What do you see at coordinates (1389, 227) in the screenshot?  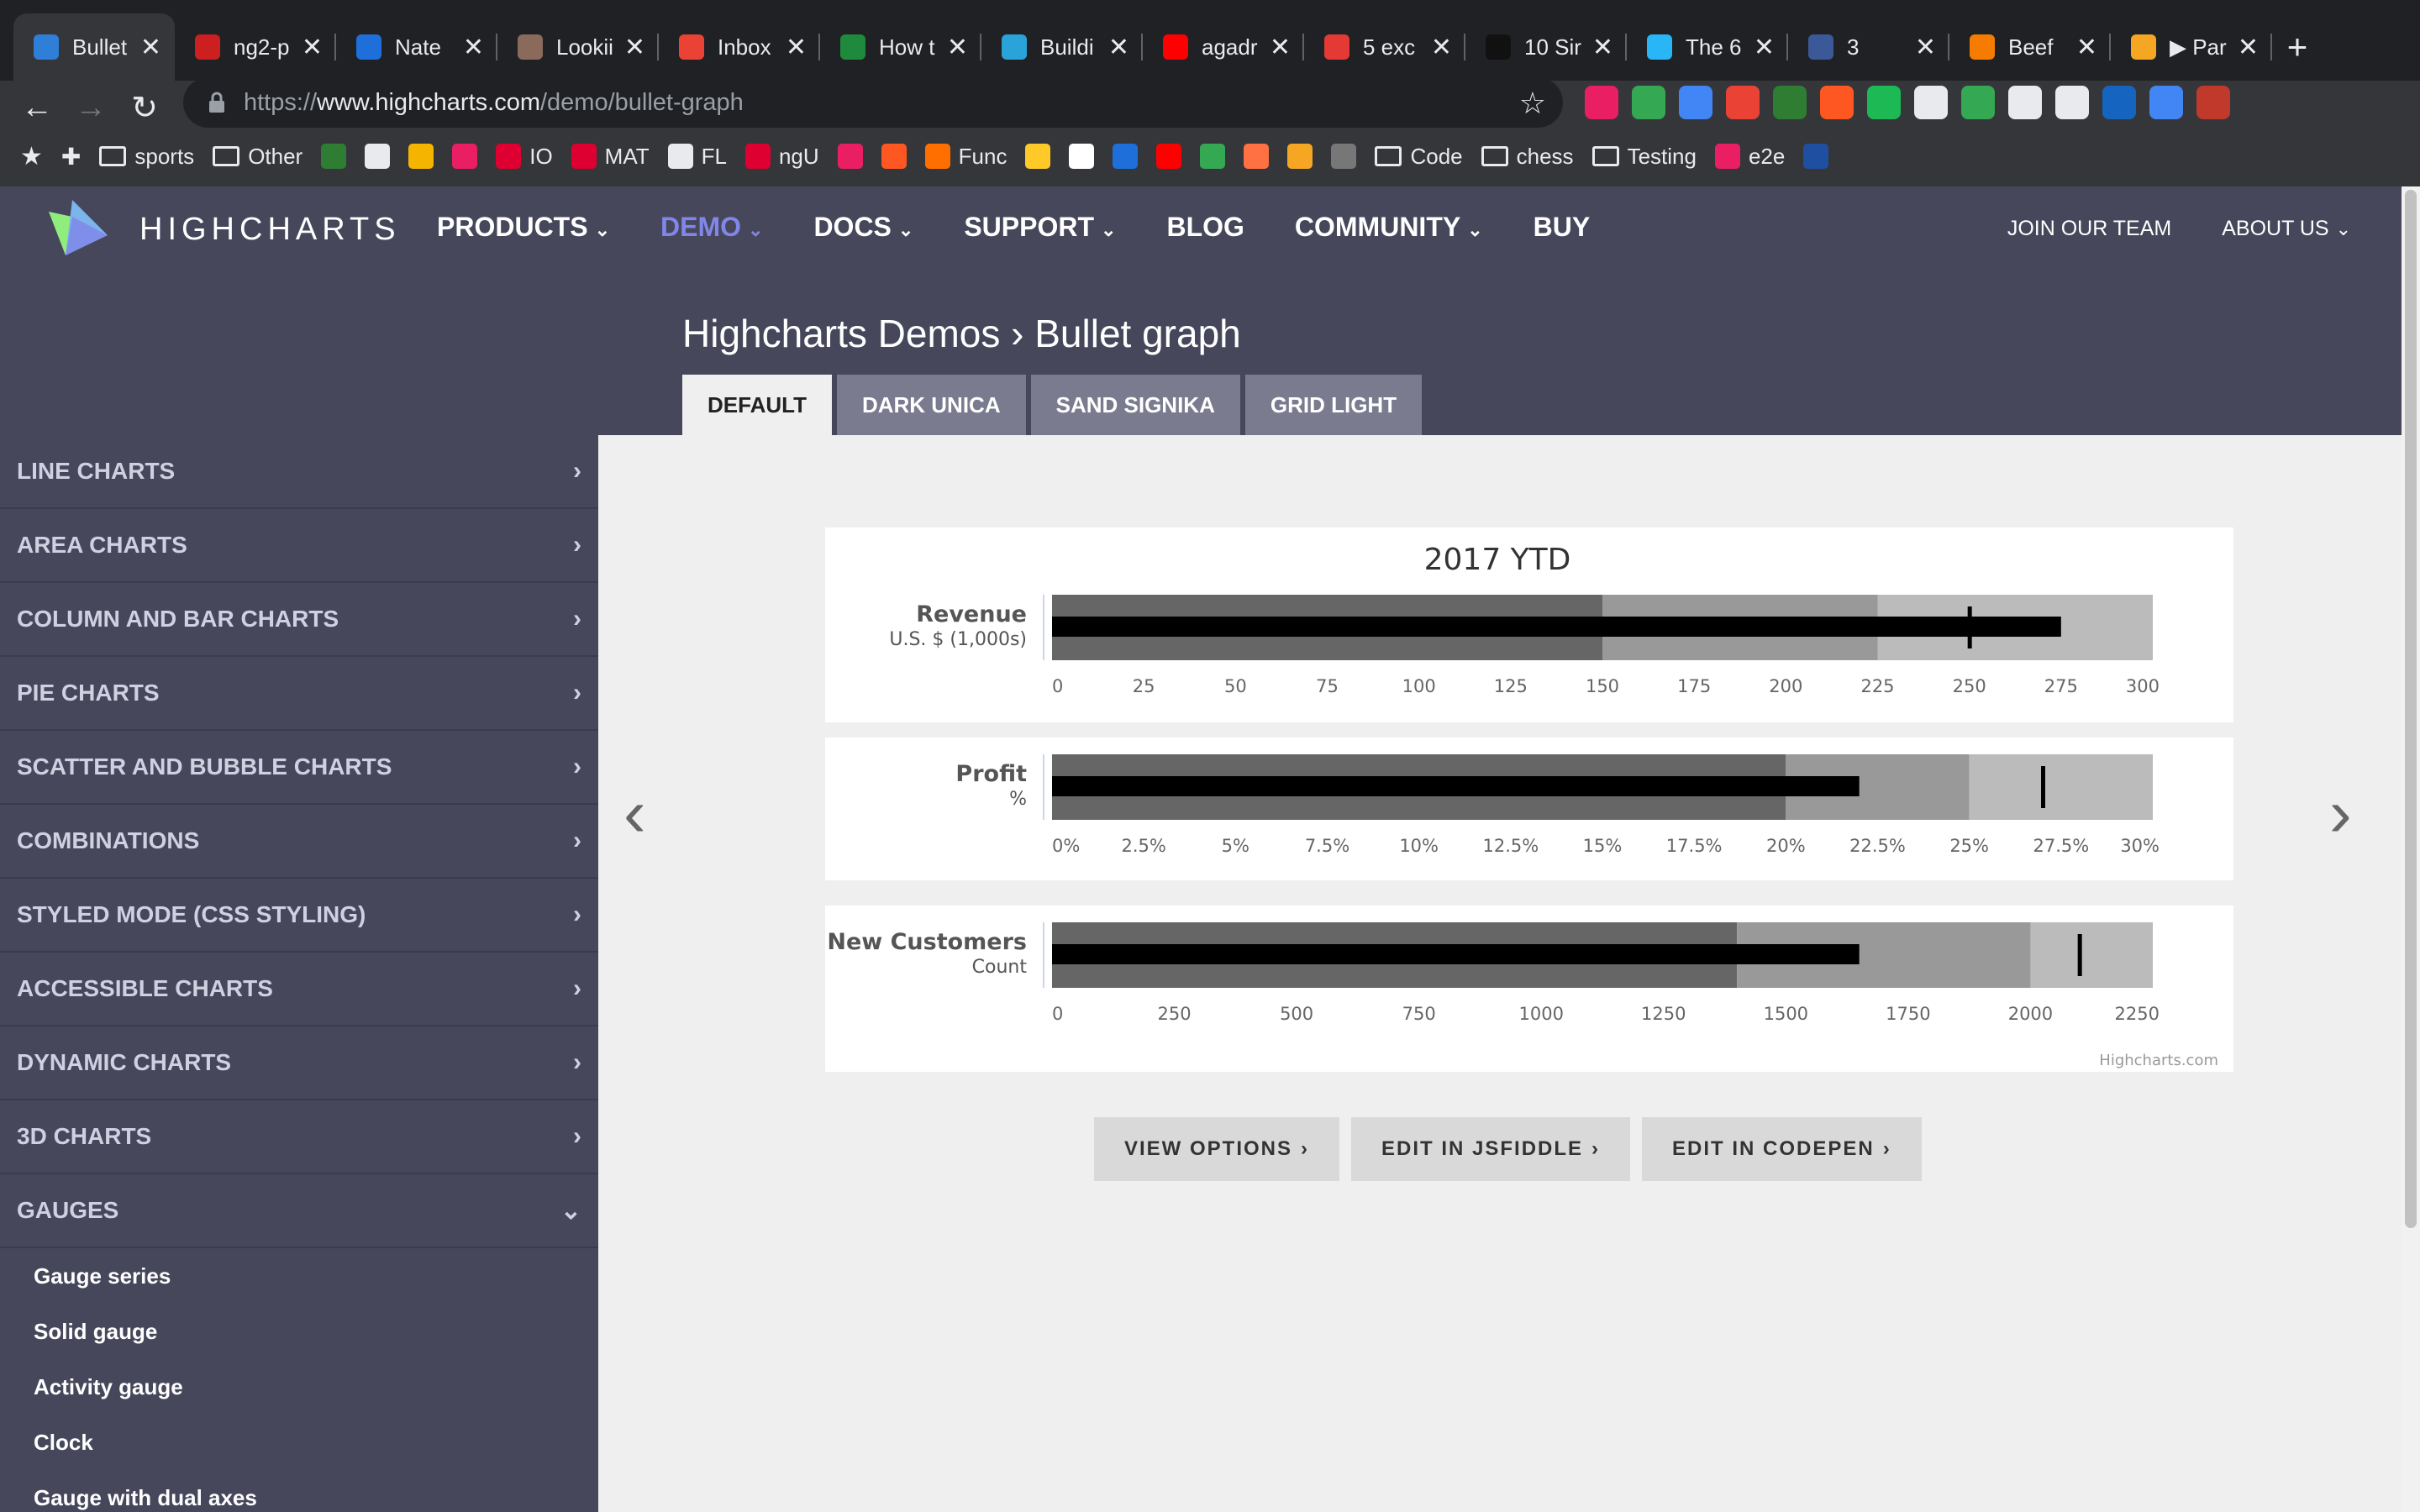 I see `nav-community: COMMUNITY ⌄` at bounding box center [1389, 227].